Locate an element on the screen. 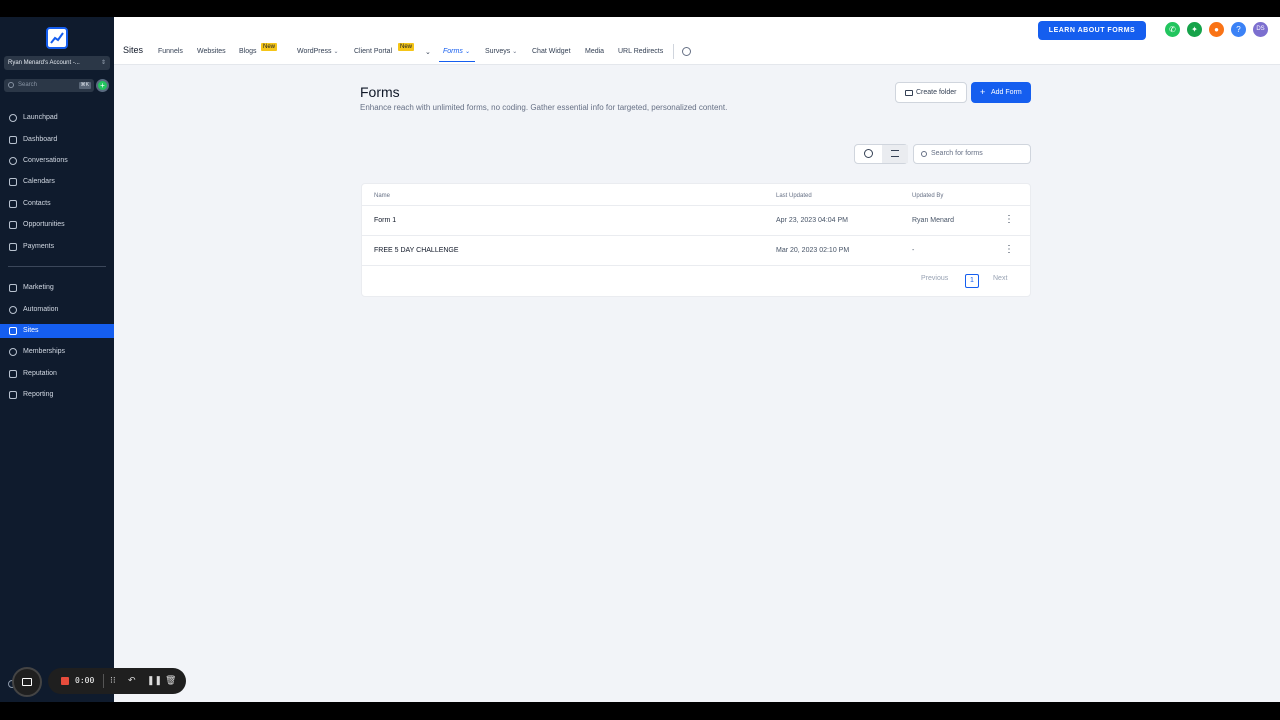 The height and width of the screenshot is (720, 1280). rocket-icon is located at coordinates (13, 118).